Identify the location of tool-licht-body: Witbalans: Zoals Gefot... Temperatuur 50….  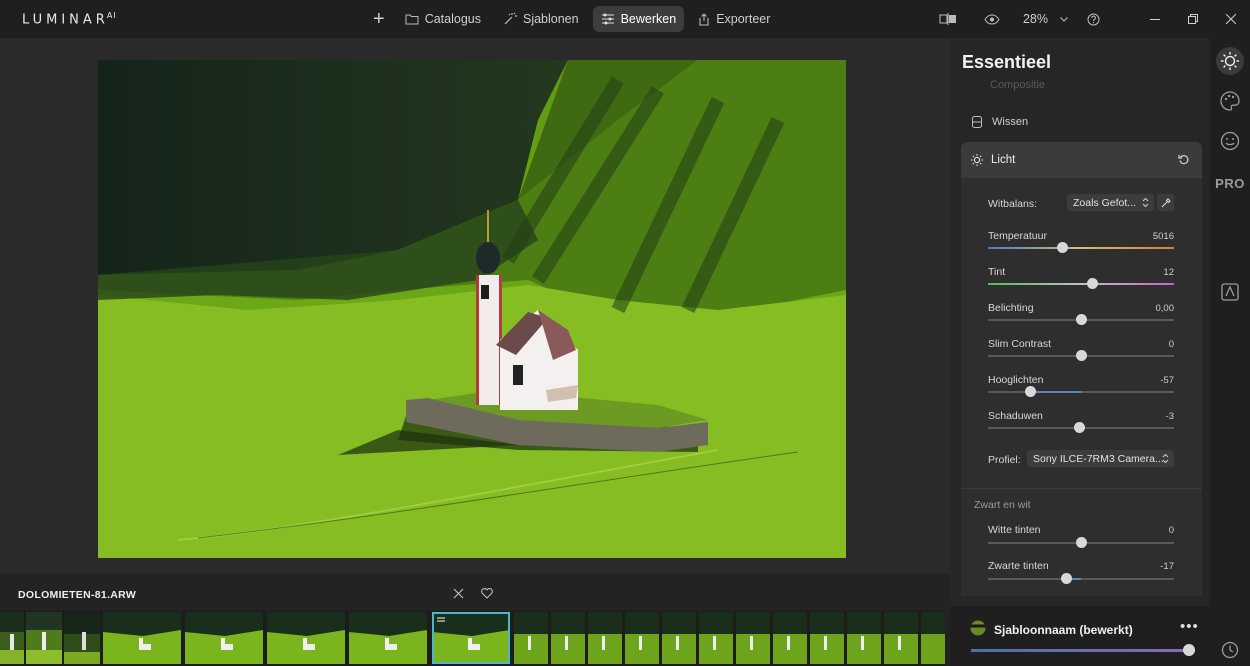
(1081, 387).